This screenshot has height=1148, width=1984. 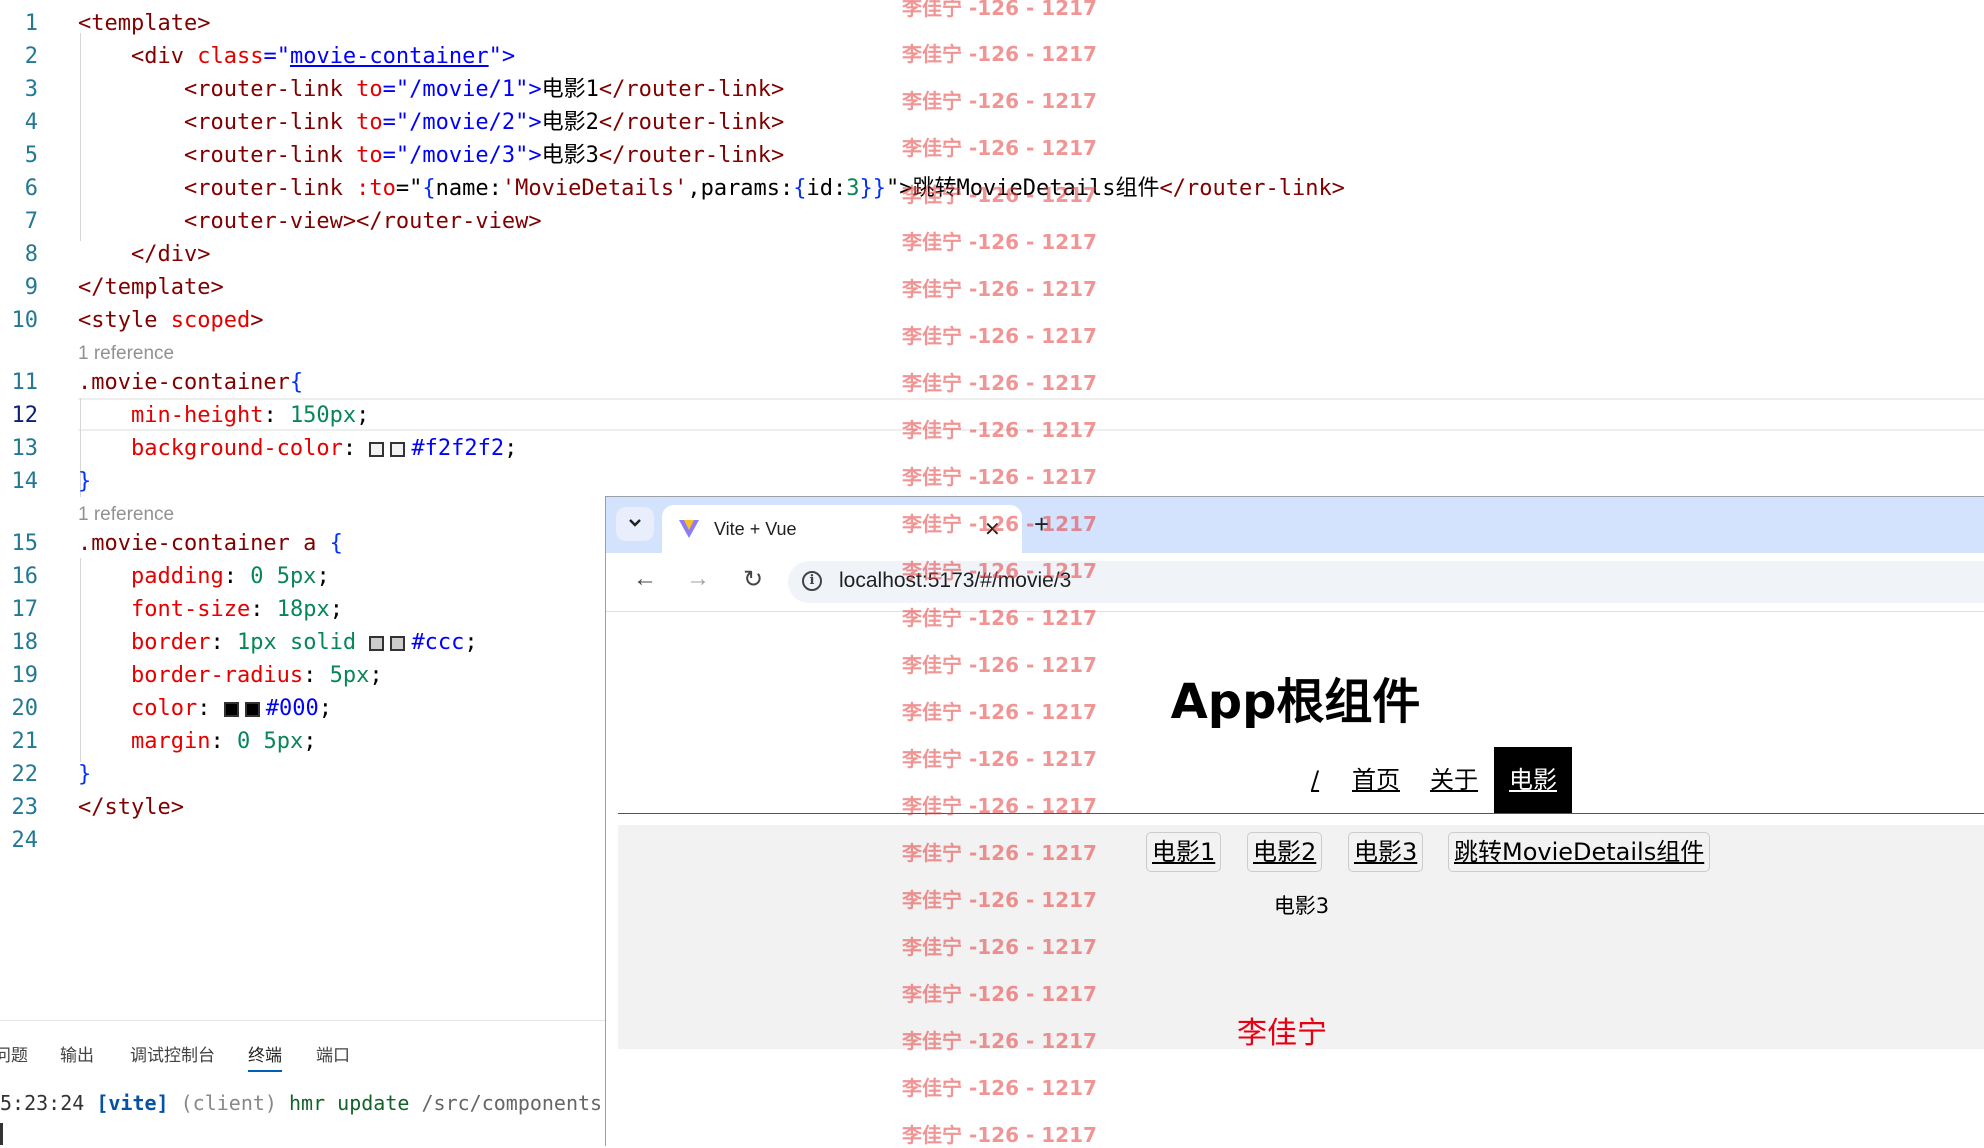 What do you see at coordinates (323, 56) in the screenshot?
I see `code-text: <div class="movie-container">` at bounding box center [323, 56].